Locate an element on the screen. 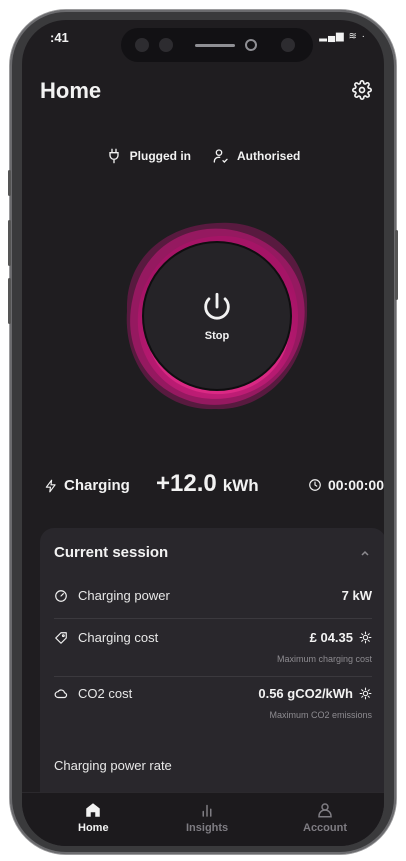 Image resolution: width=406 pixels, height=861 pixels. row-label: Charging cost is located at coordinates (106, 637).